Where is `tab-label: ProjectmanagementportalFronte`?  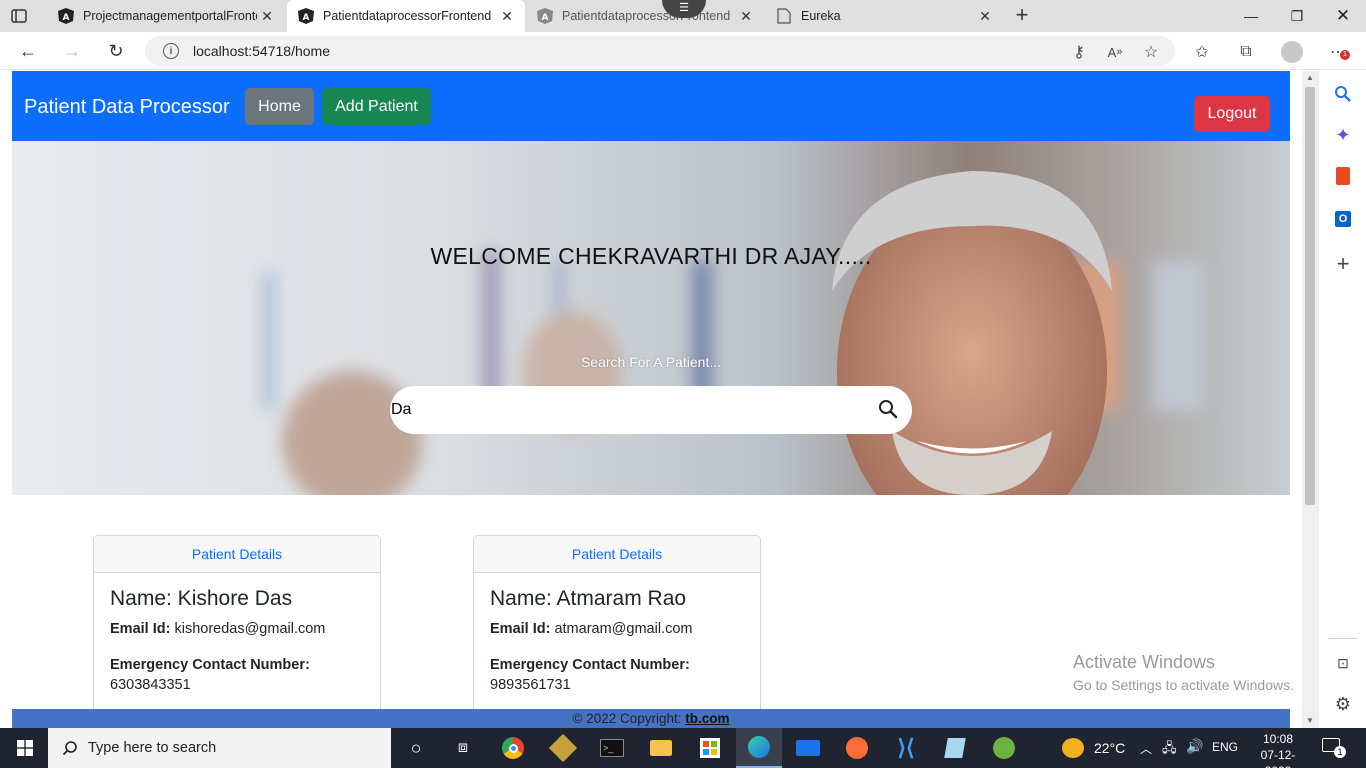
tab-label: ProjectmanagementportalFronte is located at coordinates (170, 16).